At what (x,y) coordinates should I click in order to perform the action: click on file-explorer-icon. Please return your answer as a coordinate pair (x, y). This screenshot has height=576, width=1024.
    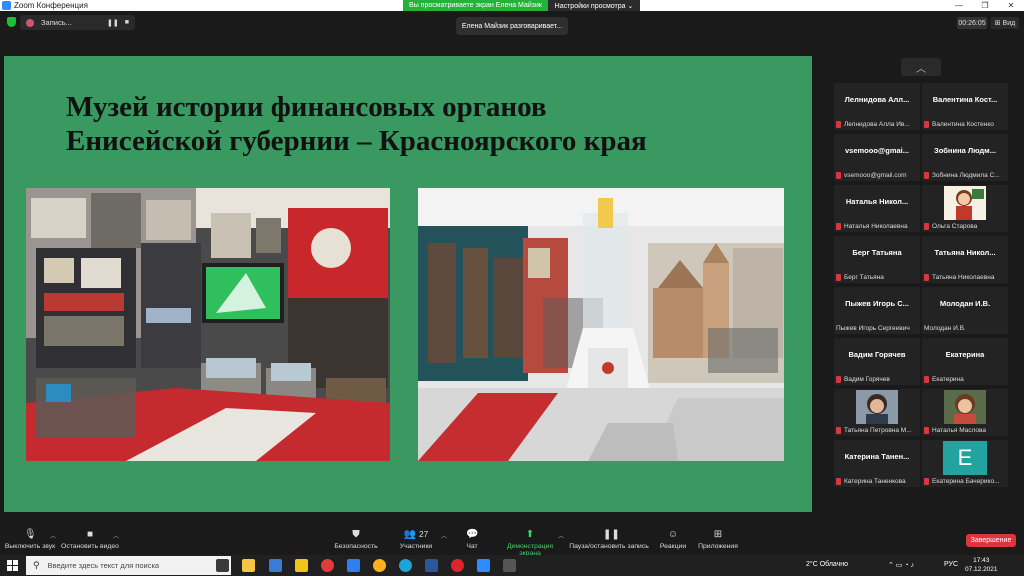
    Looking at the image, I should click on (248, 565).